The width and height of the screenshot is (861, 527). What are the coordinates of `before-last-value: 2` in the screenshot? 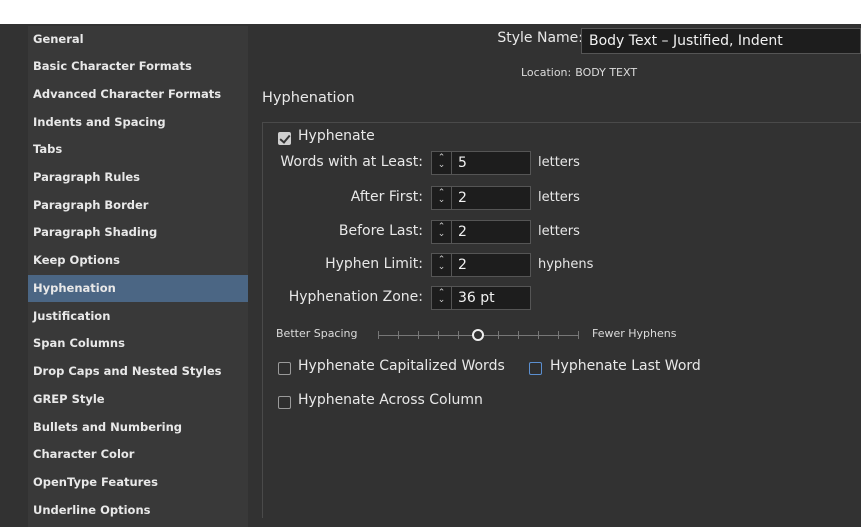 It's located at (462, 232).